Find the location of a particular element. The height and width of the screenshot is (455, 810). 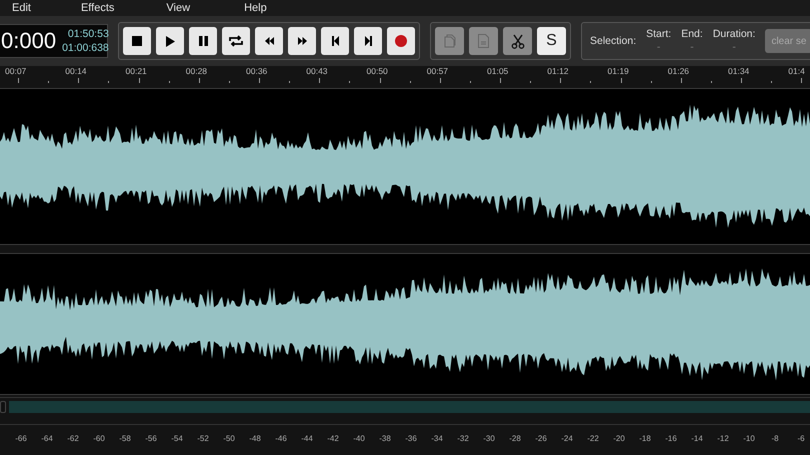

current-time: 0:000 is located at coordinates (28, 41).